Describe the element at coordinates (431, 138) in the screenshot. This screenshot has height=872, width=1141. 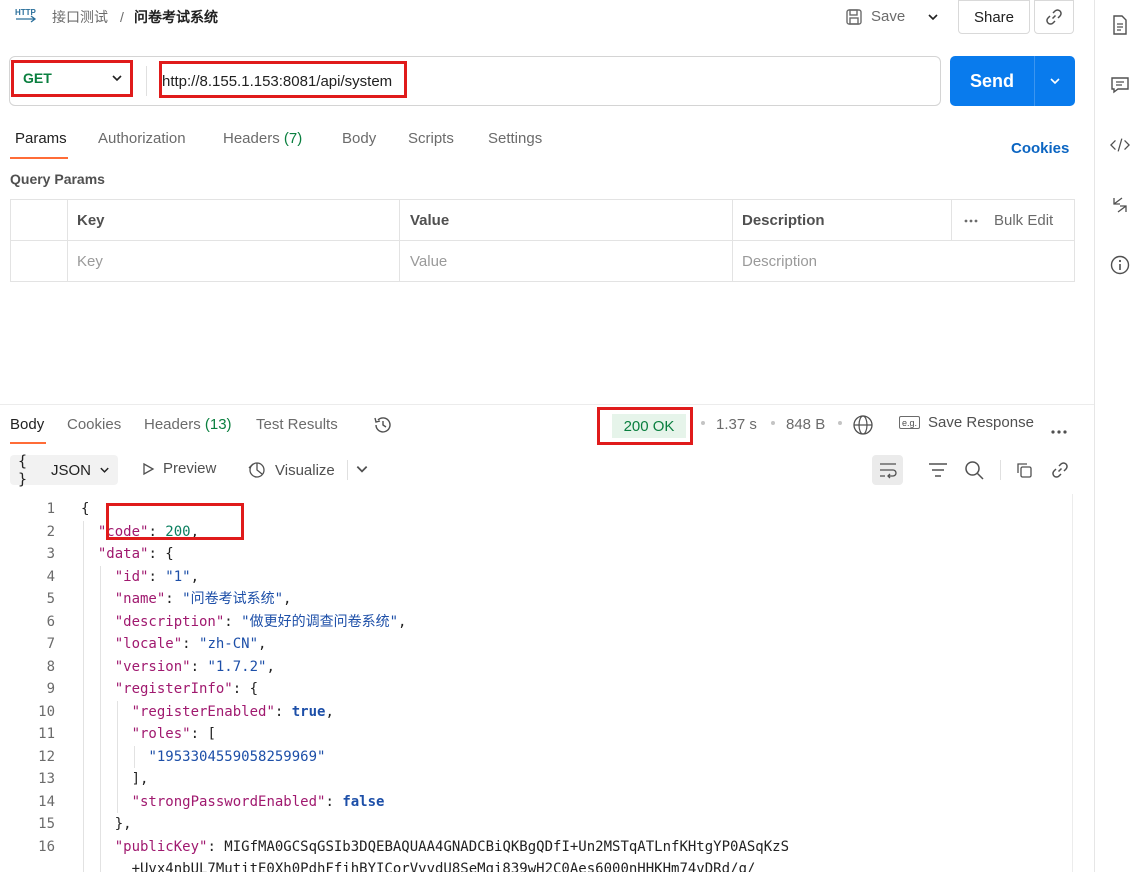
I see `tab-scripts: Scripts` at that location.